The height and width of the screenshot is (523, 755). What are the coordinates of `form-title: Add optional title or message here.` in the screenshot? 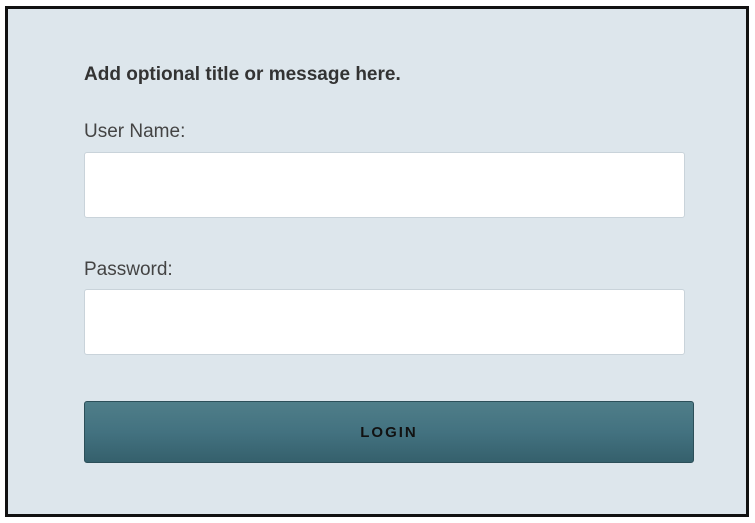 It's located at (242, 74).